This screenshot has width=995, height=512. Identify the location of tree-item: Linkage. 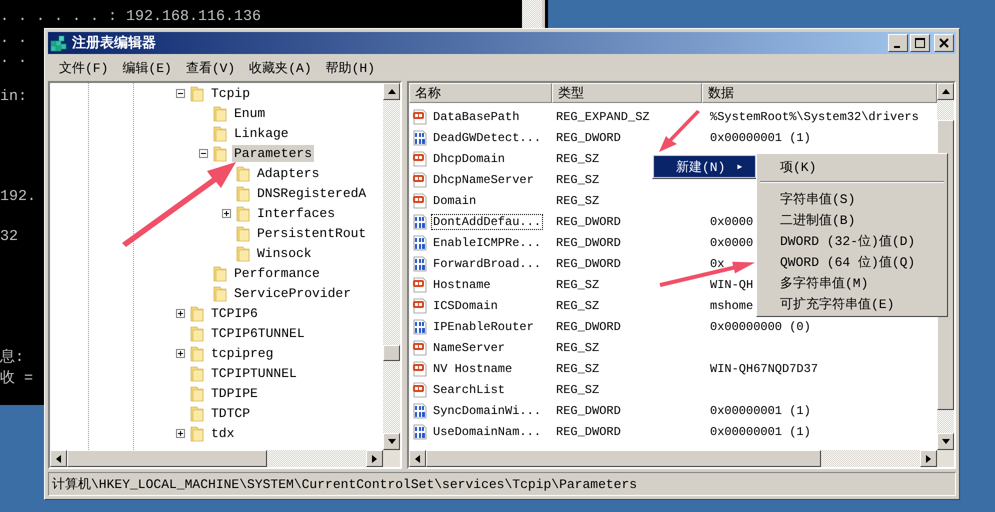
(261, 133).